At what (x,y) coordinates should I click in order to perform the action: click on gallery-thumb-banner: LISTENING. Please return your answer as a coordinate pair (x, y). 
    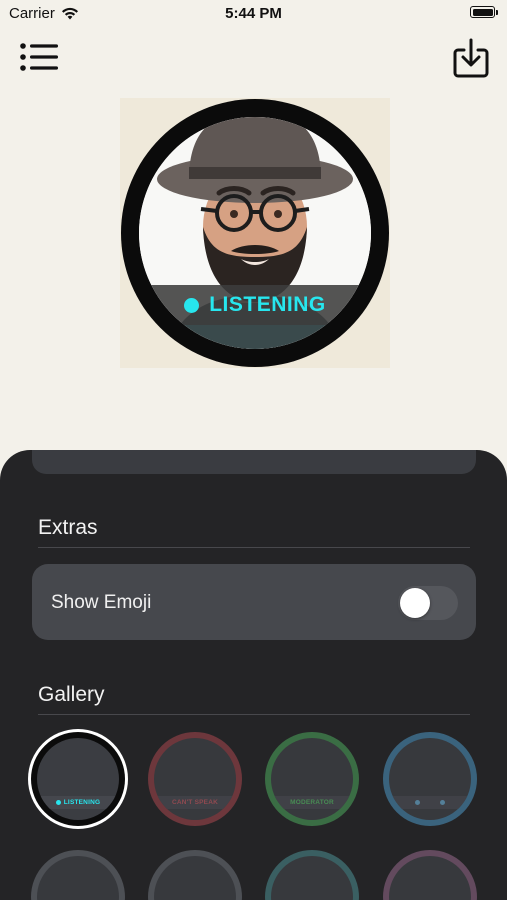
    Looking at the image, I should click on (78, 802).